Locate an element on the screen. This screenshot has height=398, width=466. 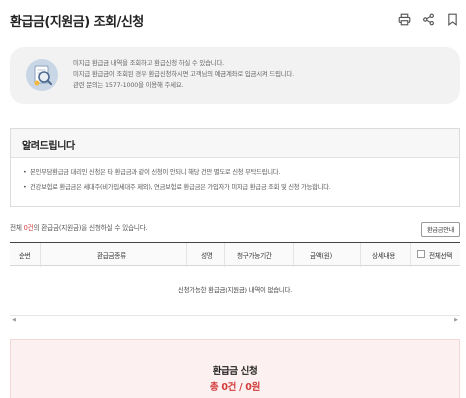
result-count: 0건 is located at coordinates (28, 228).